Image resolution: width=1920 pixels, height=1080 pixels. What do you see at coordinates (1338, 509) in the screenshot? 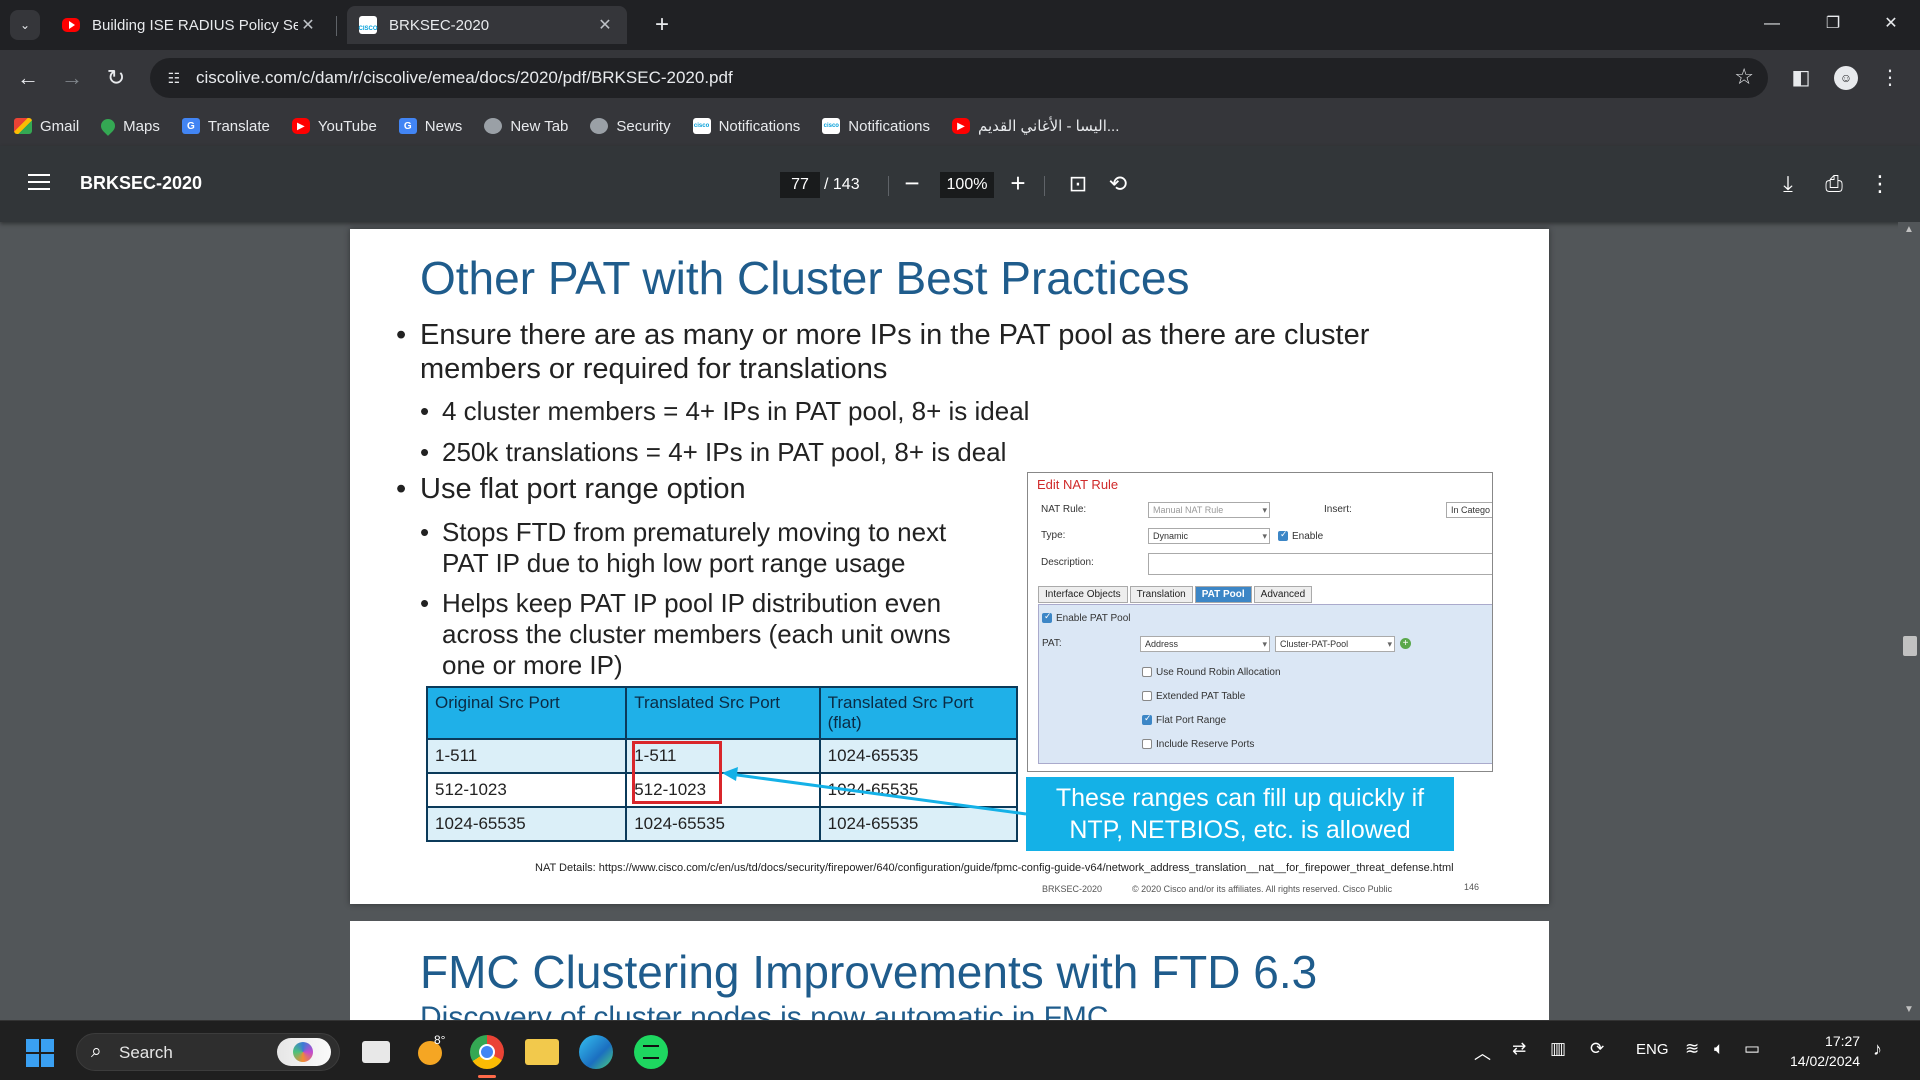
I see `insert-label: Insert:` at bounding box center [1338, 509].